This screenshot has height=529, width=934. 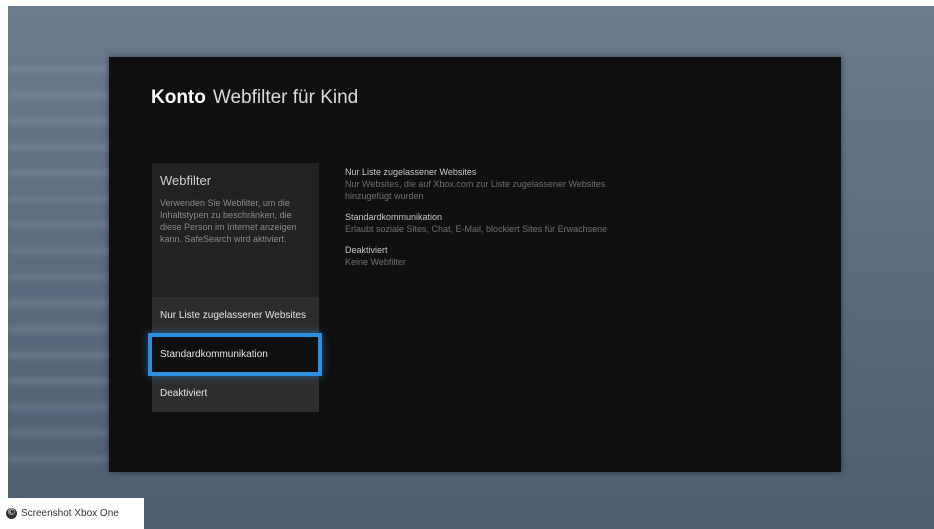 I want to click on info-title: Nur Liste zugelassener Websites, so click(x=411, y=172).